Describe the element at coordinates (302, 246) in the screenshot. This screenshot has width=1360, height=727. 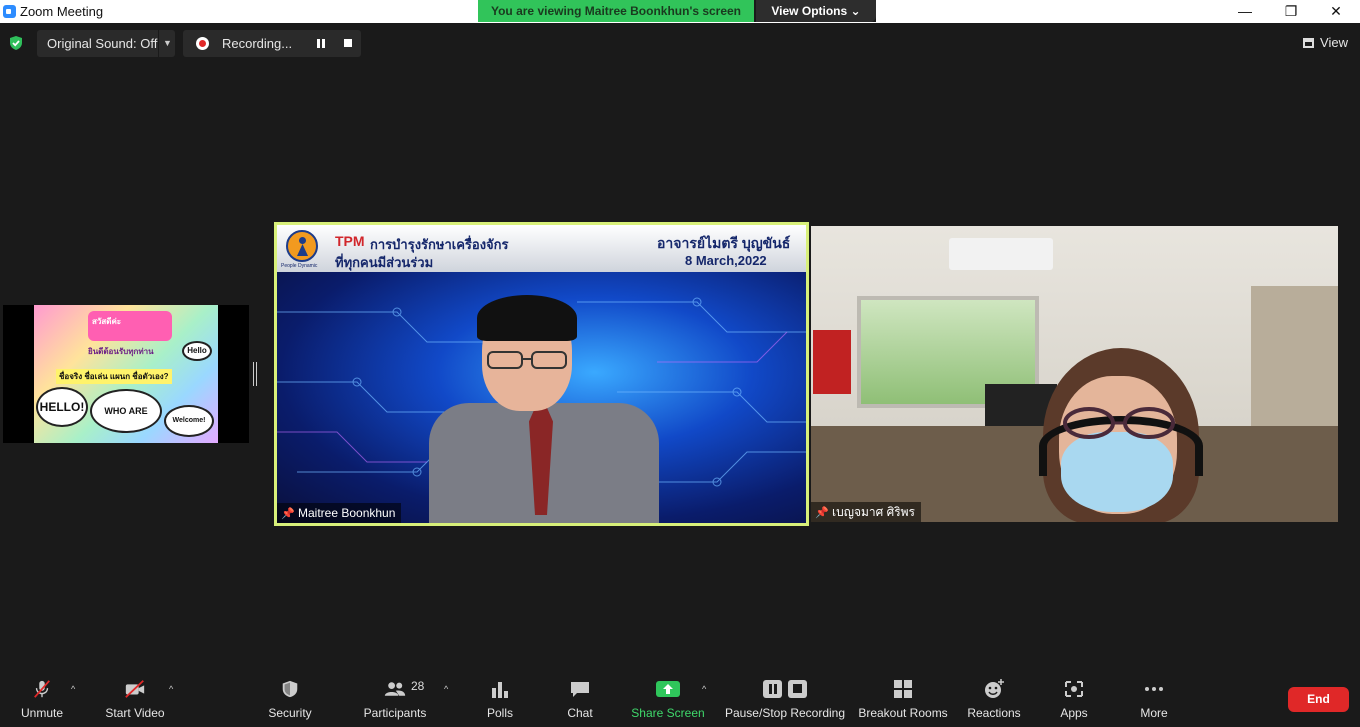
I see `people-dynamic-logo` at that location.